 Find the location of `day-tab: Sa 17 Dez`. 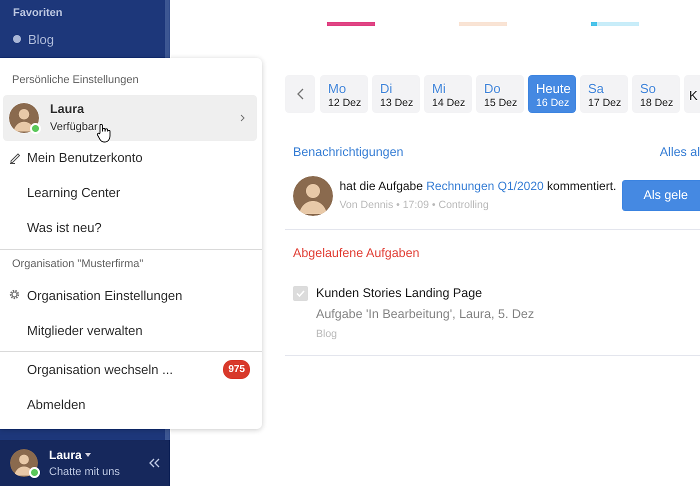

day-tab: Sa 17 Dez is located at coordinates (604, 94).